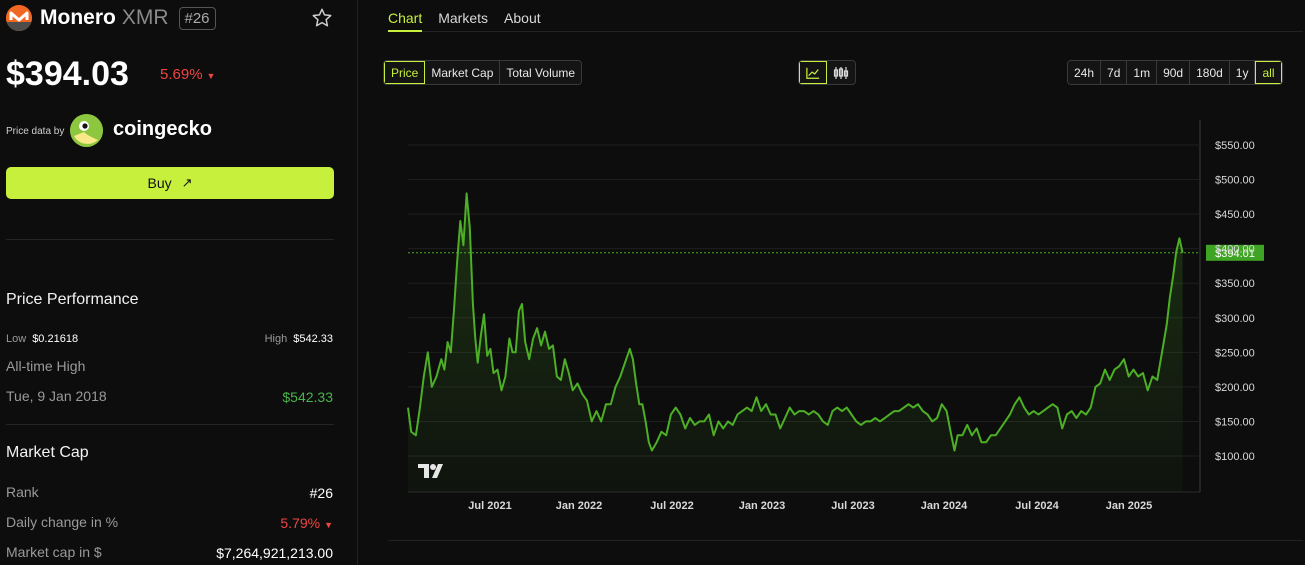  Describe the element at coordinates (276, 339) in the screenshot. I see `high-label: High` at that location.